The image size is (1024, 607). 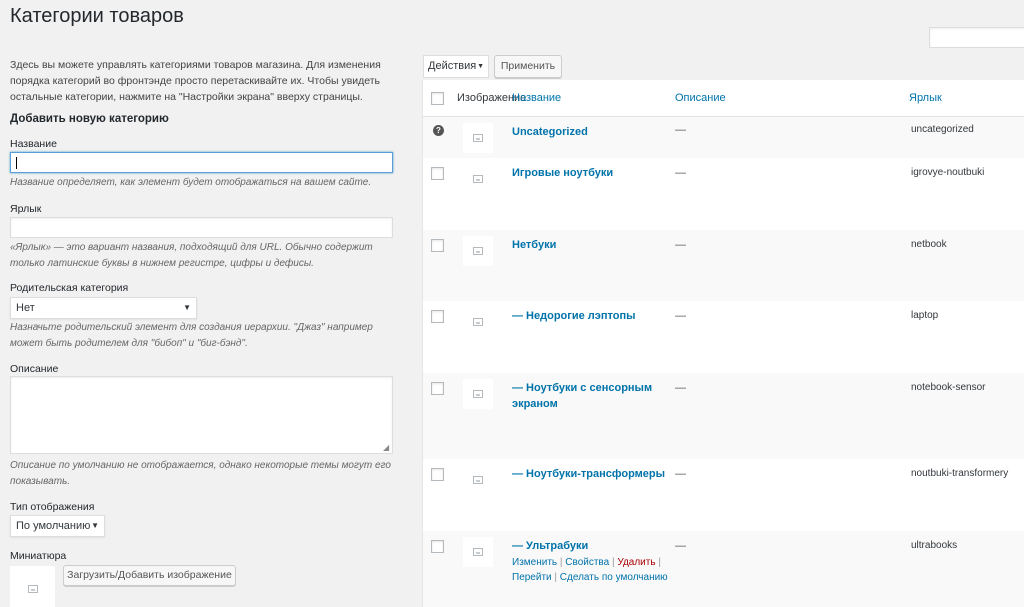 I want to click on help-icon: ?, so click(x=438, y=130).